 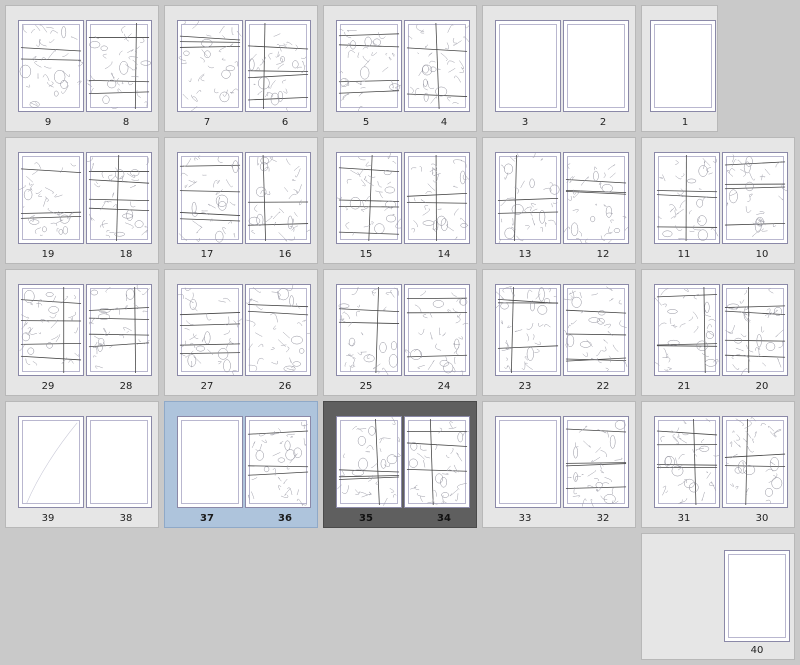 What do you see at coordinates (126, 254) in the screenshot?
I see `page-number-label: 18` at bounding box center [126, 254].